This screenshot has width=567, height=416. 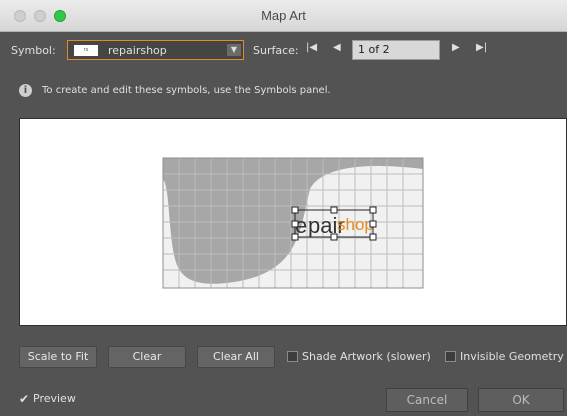 I want to click on first-surface-icon: |◀, so click(x=311, y=47).